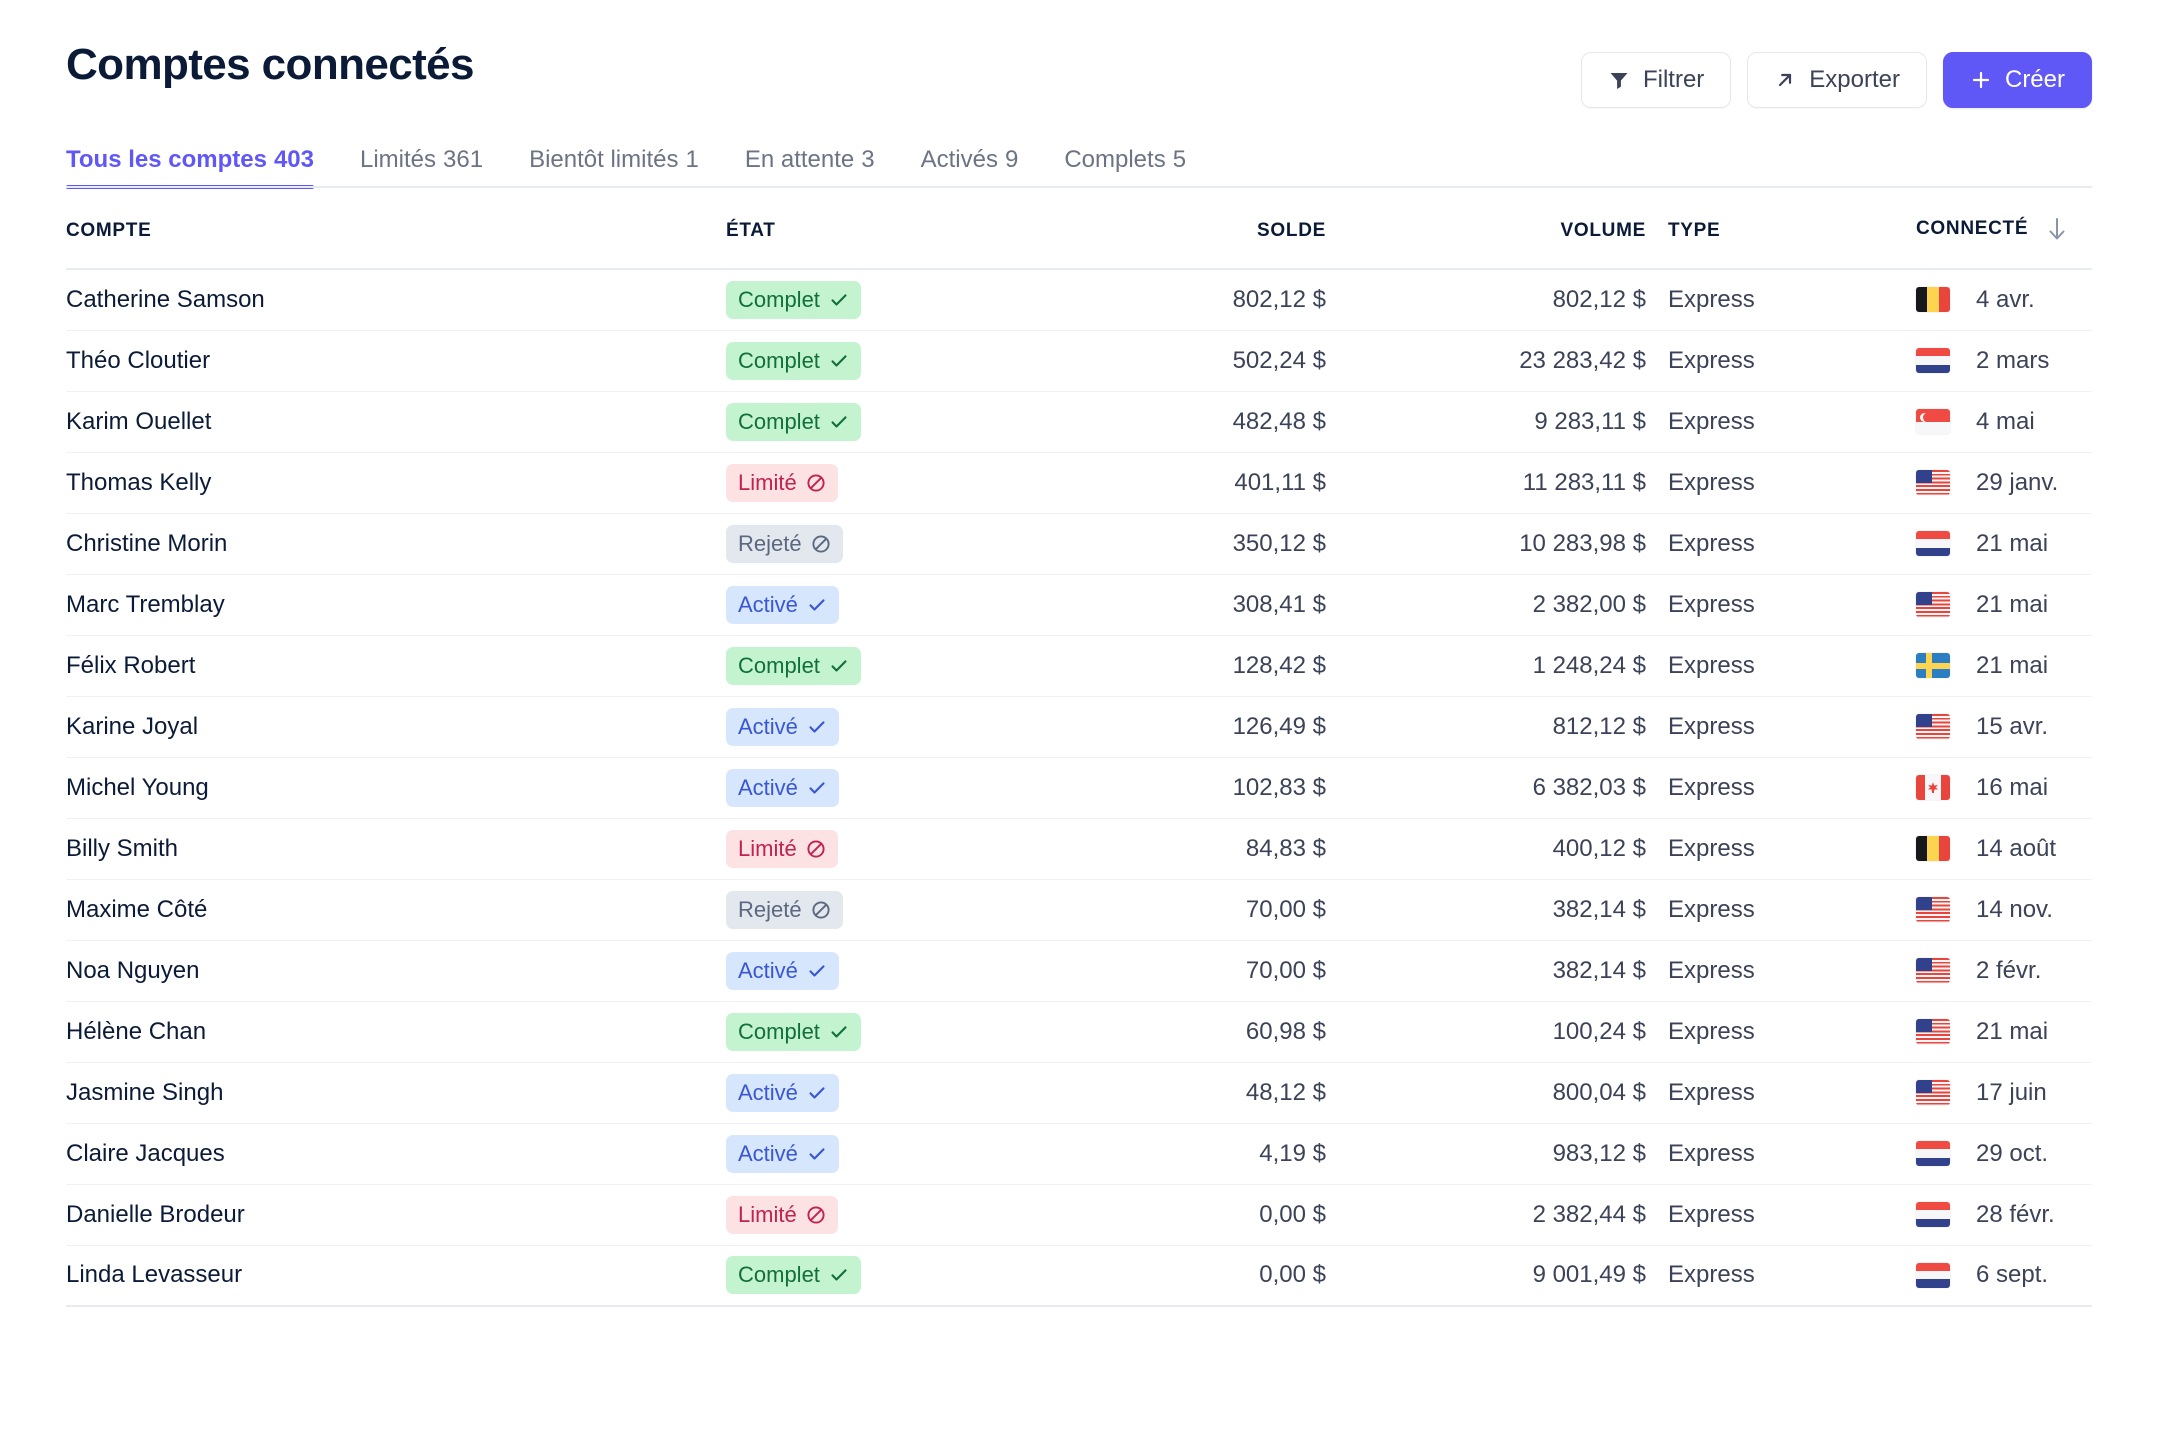 This screenshot has height=1448, width=2158. What do you see at coordinates (122, 848) in the screenshot?
I see `cell-account-name: Billy Smith` at bounding box center [122, 848].